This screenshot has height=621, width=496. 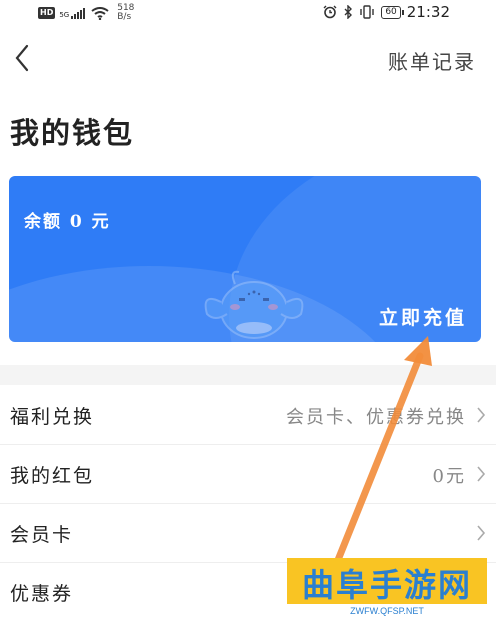 What do you see at coordinates (432, 60) in the screenshot?
I see `bill-records-link: 账单记录` at bounding box center [432, 60].